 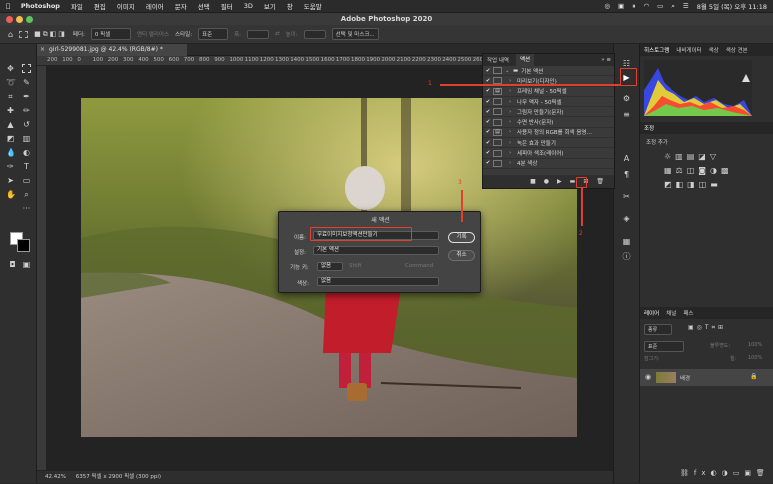 I want to click on action-row: ✔ › 4분 색상, so click(x=548, y=164).